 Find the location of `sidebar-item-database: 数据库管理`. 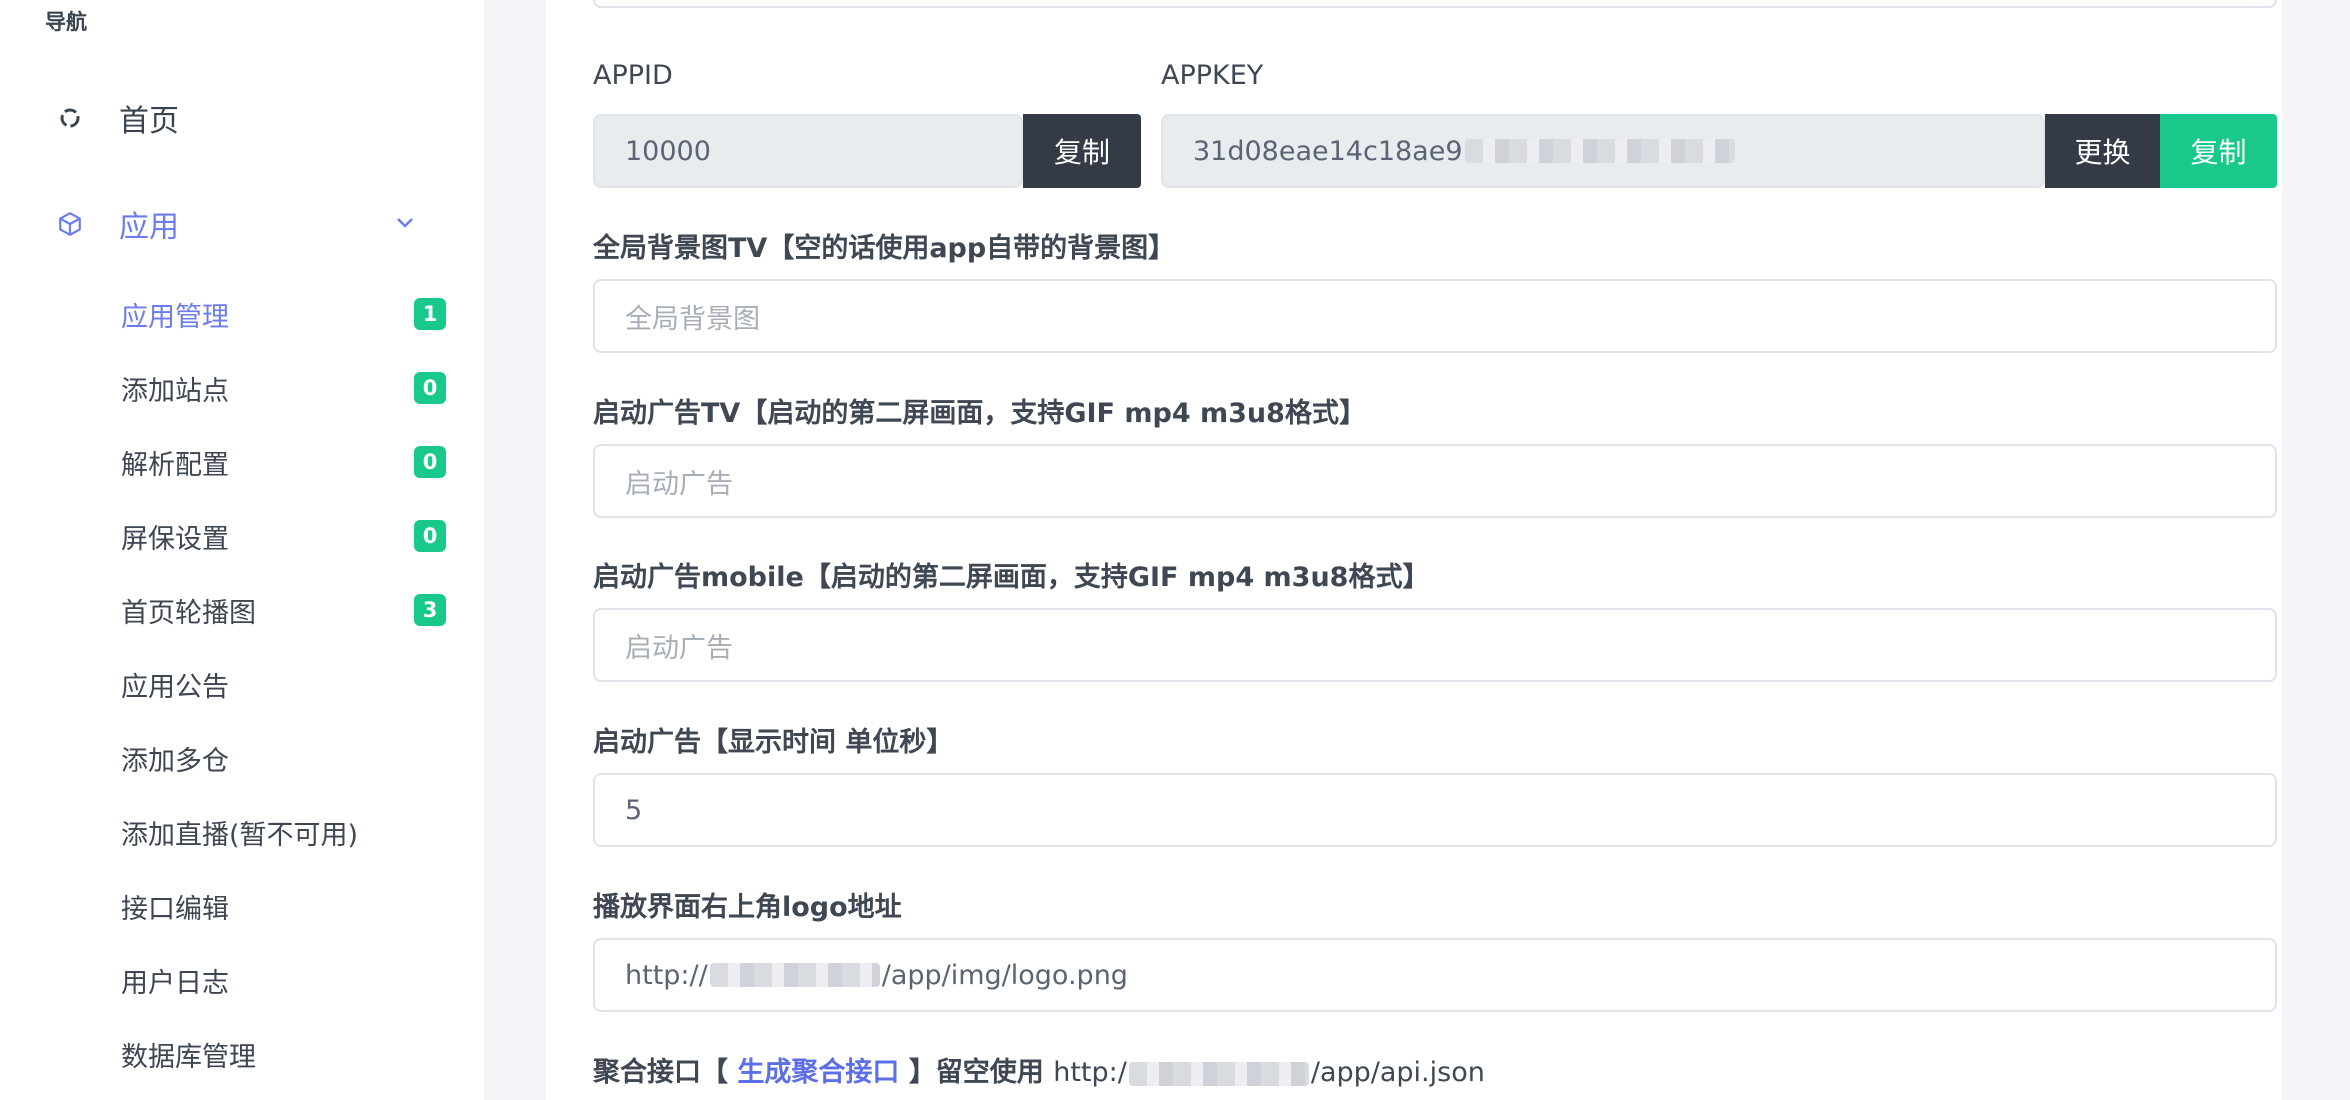

sidebar-item-database: 数据库管理 is located at coordinates (283, 1054).